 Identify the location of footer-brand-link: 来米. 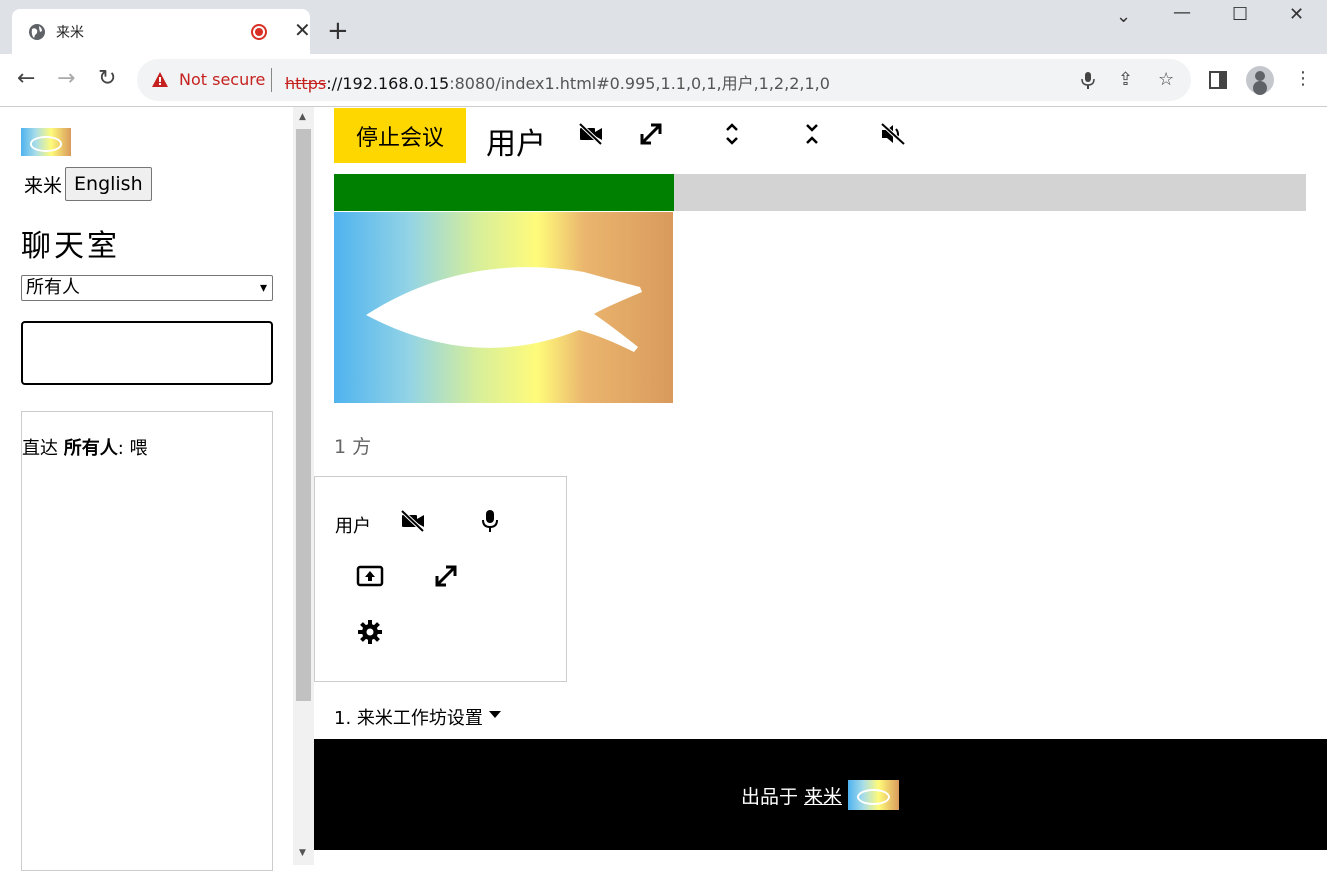
(823, 795).